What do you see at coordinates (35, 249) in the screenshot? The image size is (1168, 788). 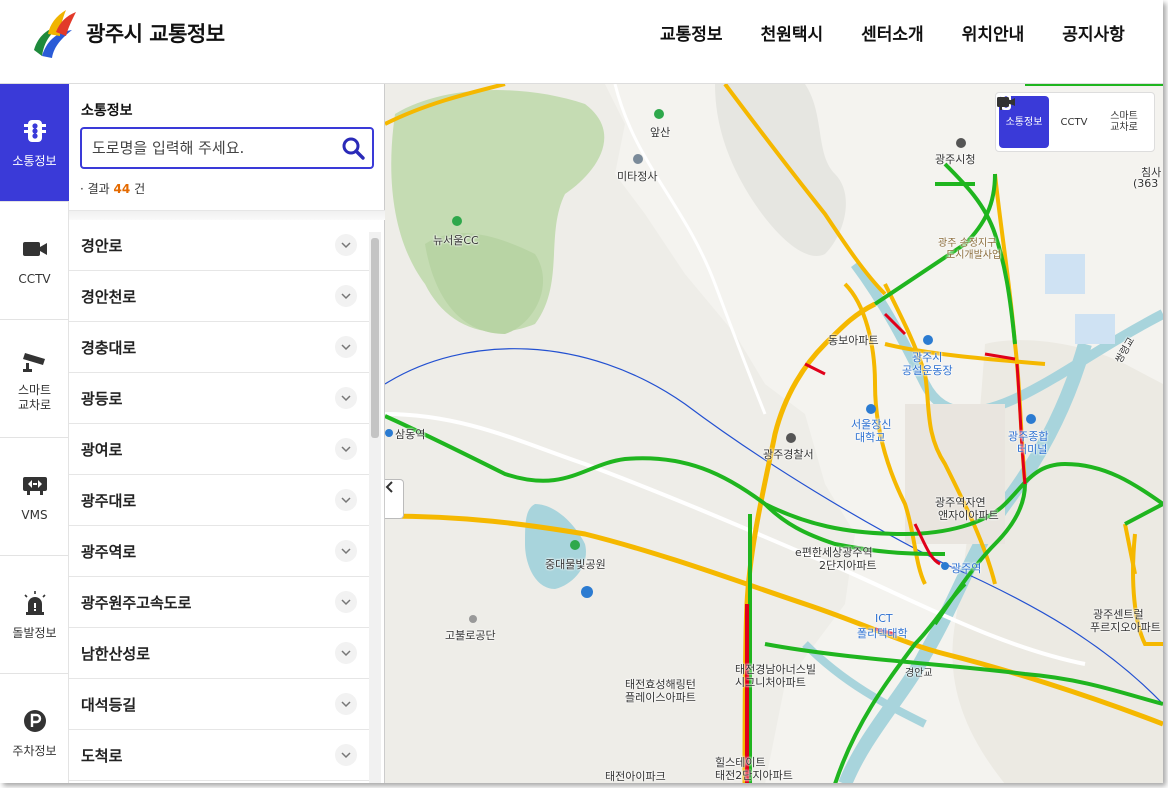 I see `cctv-icon` at bounding box center [35, 249].